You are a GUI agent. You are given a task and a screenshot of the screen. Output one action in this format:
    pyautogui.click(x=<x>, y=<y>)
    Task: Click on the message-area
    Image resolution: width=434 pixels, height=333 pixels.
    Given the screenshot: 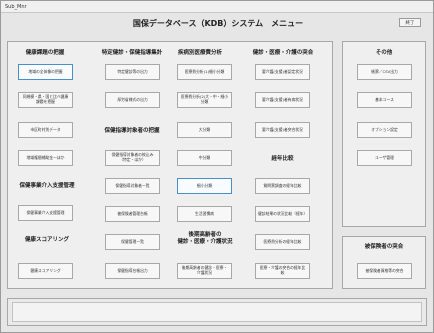 What is the action you would take?
    pyautogui.click(x=217, y=312)
    